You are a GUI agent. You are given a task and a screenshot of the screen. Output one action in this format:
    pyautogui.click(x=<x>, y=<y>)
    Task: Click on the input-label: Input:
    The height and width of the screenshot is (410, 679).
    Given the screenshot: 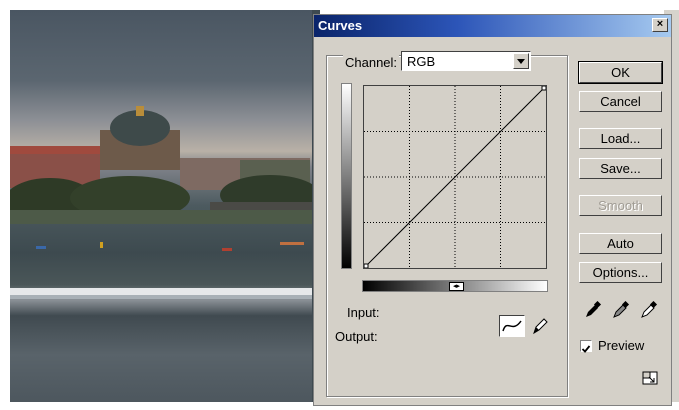 What is the action you would take?
    pyautogui.click(x=363, y=312)
    